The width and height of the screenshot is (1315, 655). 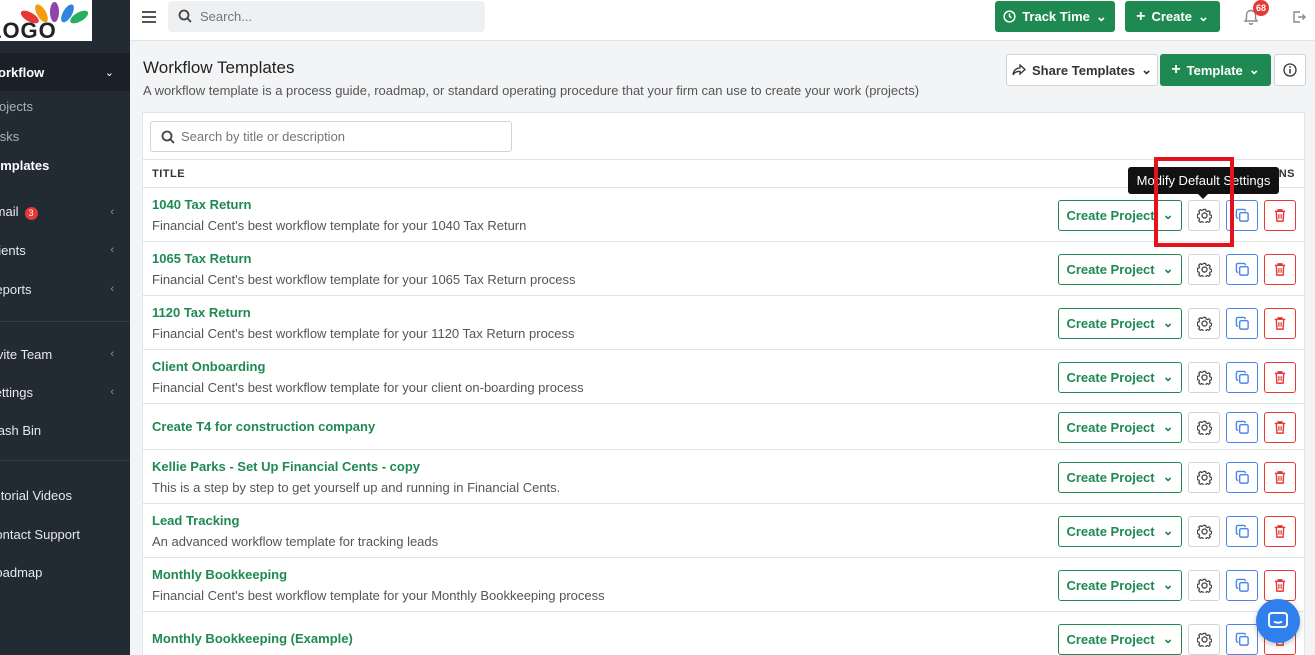 What do you see at coordinates (40, 534) in the screenshot?
I see `sidebar-item-label: Contact Support` at bounding box center [40, 534].